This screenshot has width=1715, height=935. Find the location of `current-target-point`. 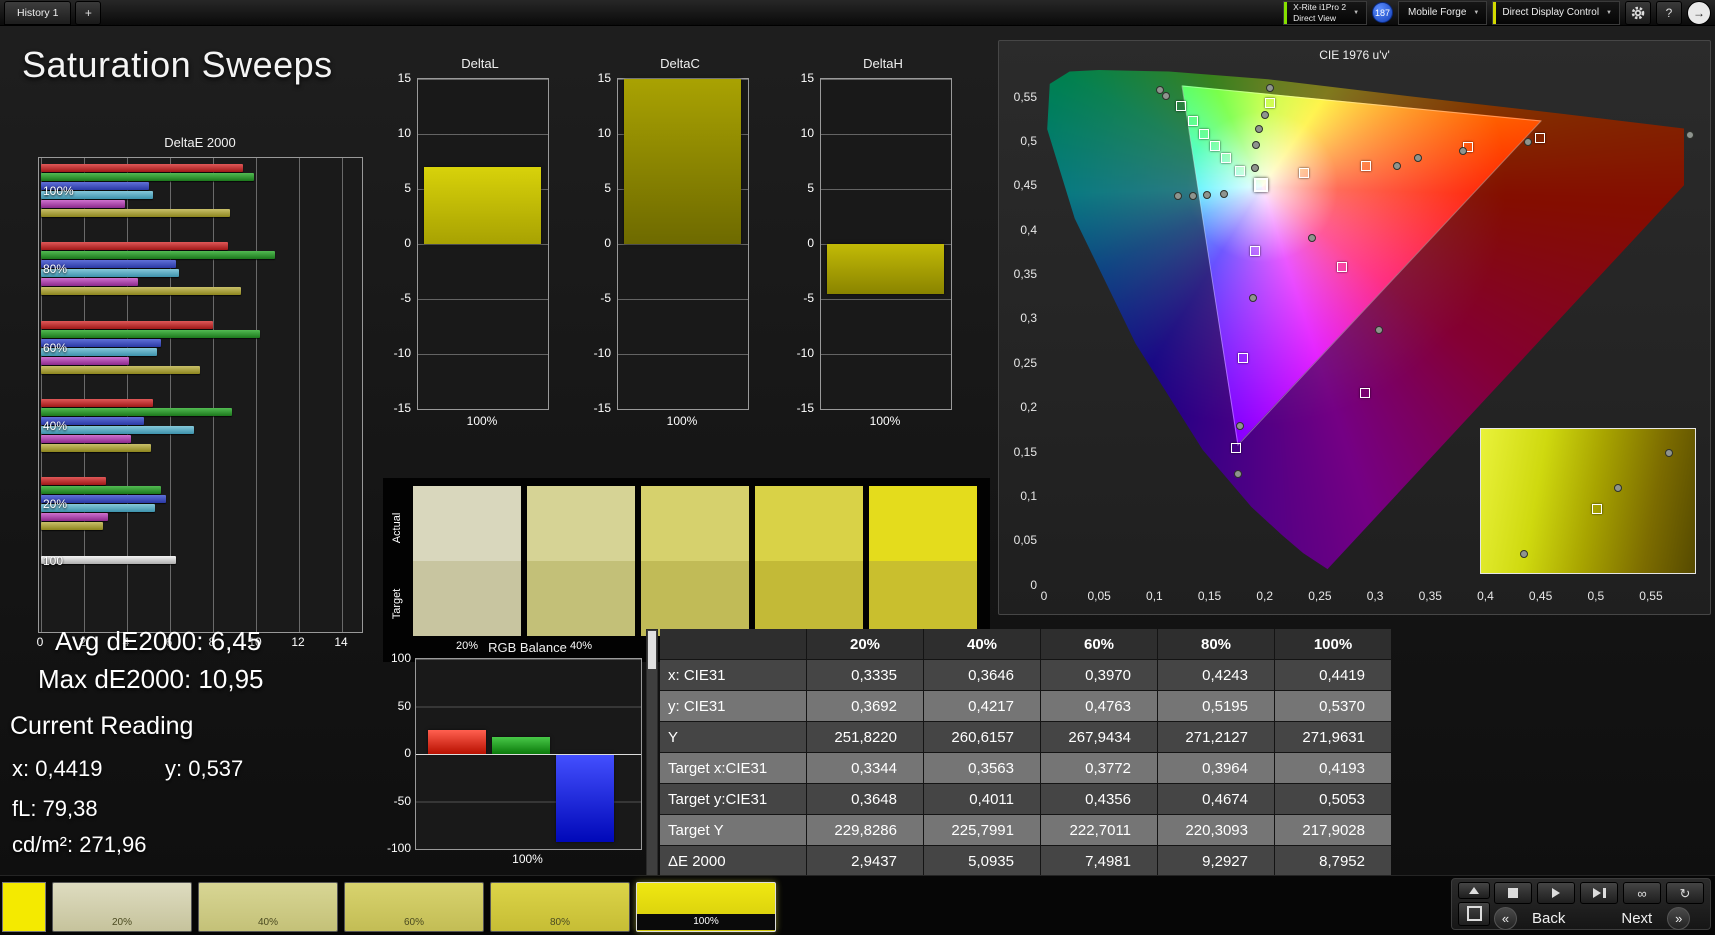

current-target-point is located at coordinates (1261, 185).